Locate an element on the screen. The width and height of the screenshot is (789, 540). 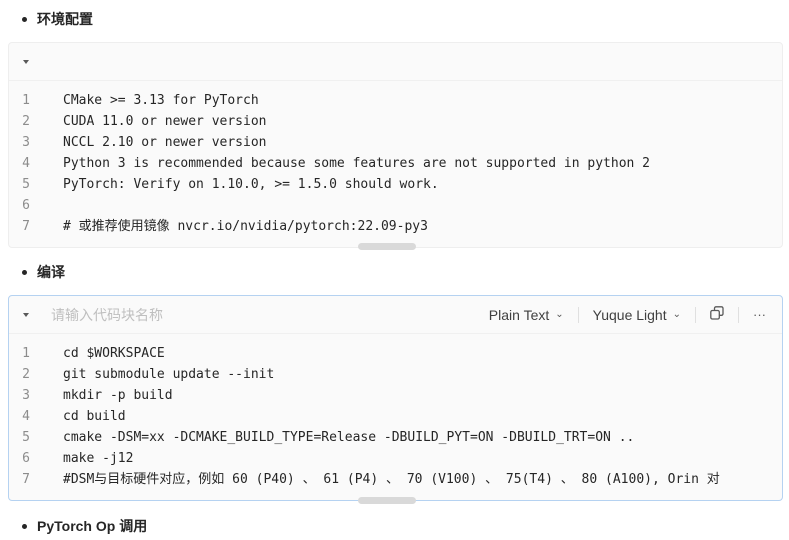
theme-select: Yuque Light ⌄ is located at coordinates (637, 315).